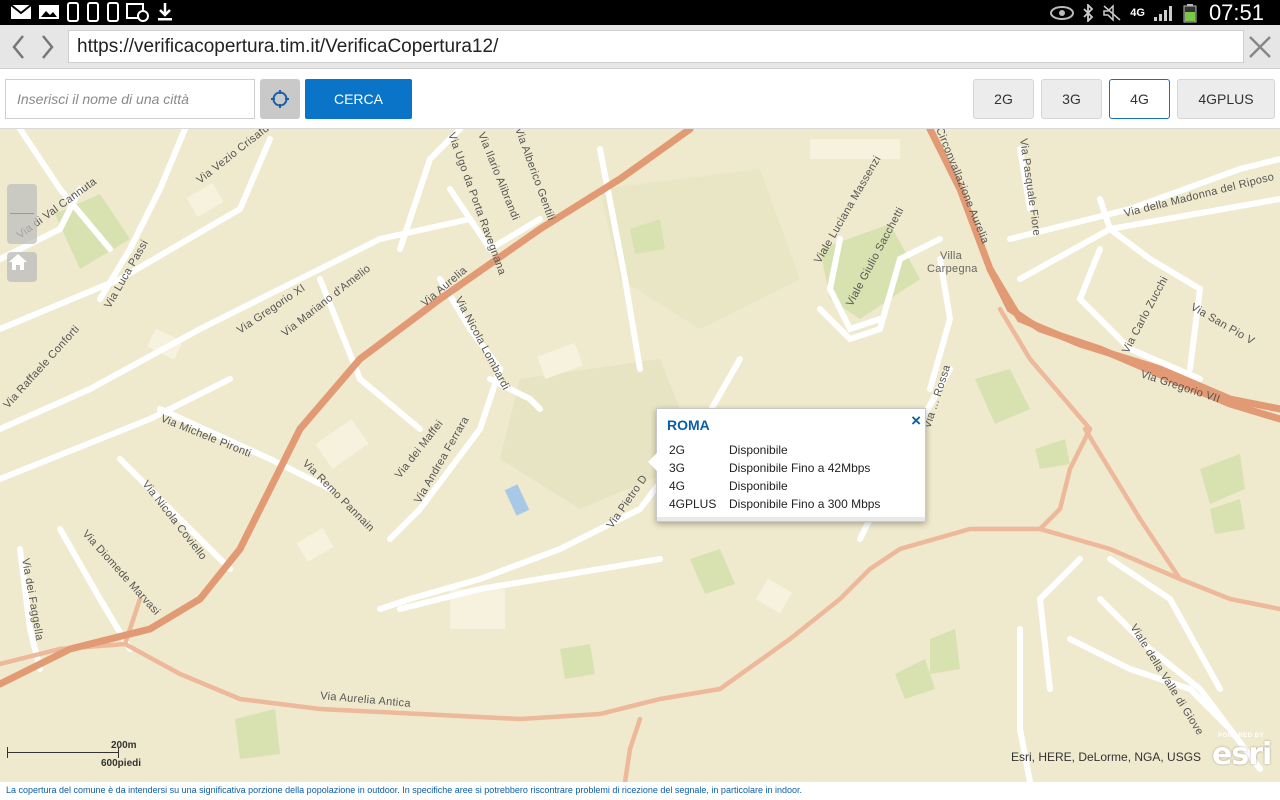  I want to click on coverage-status: Disponibile Fino a 300 Mbps, so click(805, 504).